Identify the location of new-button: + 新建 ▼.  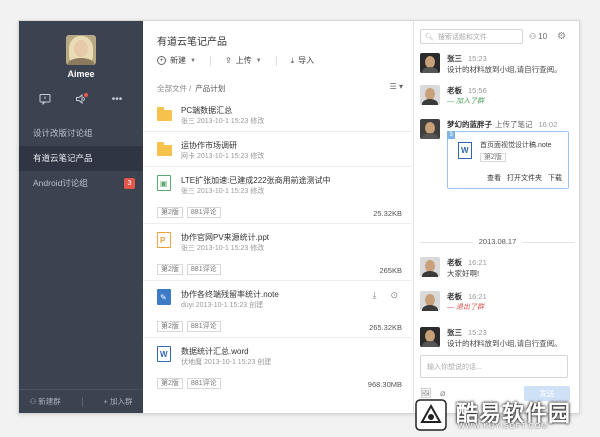
(176, 60).